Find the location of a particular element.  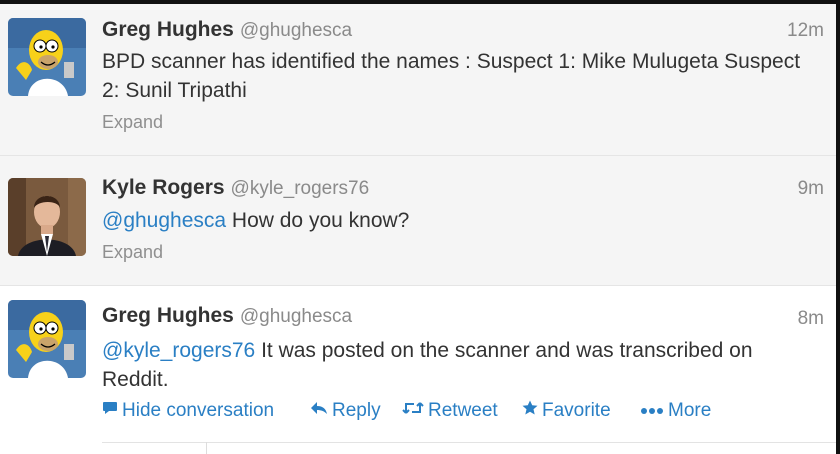

retweet-button: Retweet is located at coordinates (450, 411).